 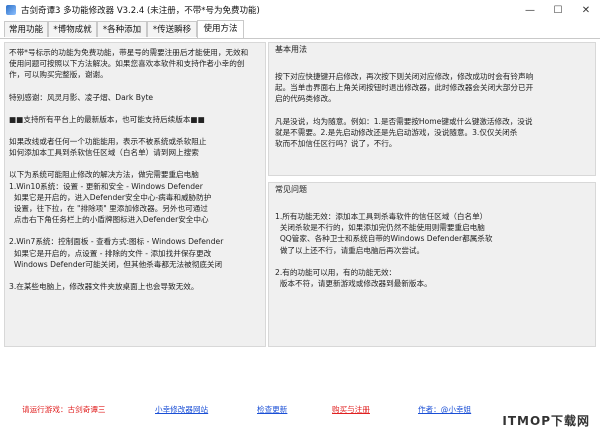 I want to click on tab-teleport: *传送瞬移, so click(x=172, y=29).